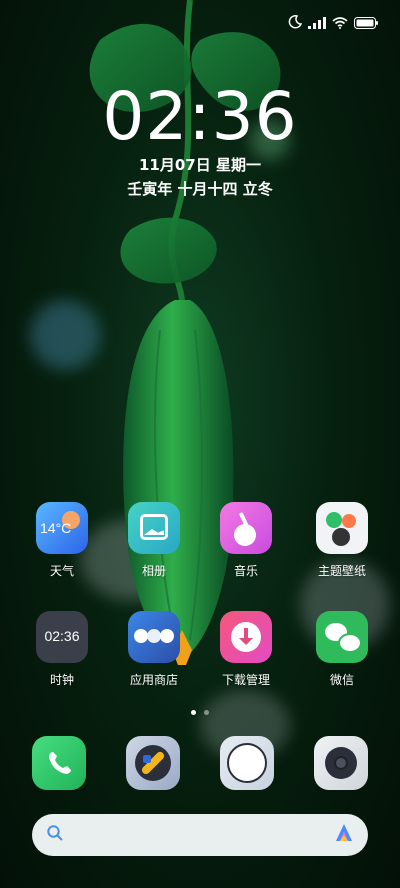  I want to click on app-label: 天气, so click(61, 571).